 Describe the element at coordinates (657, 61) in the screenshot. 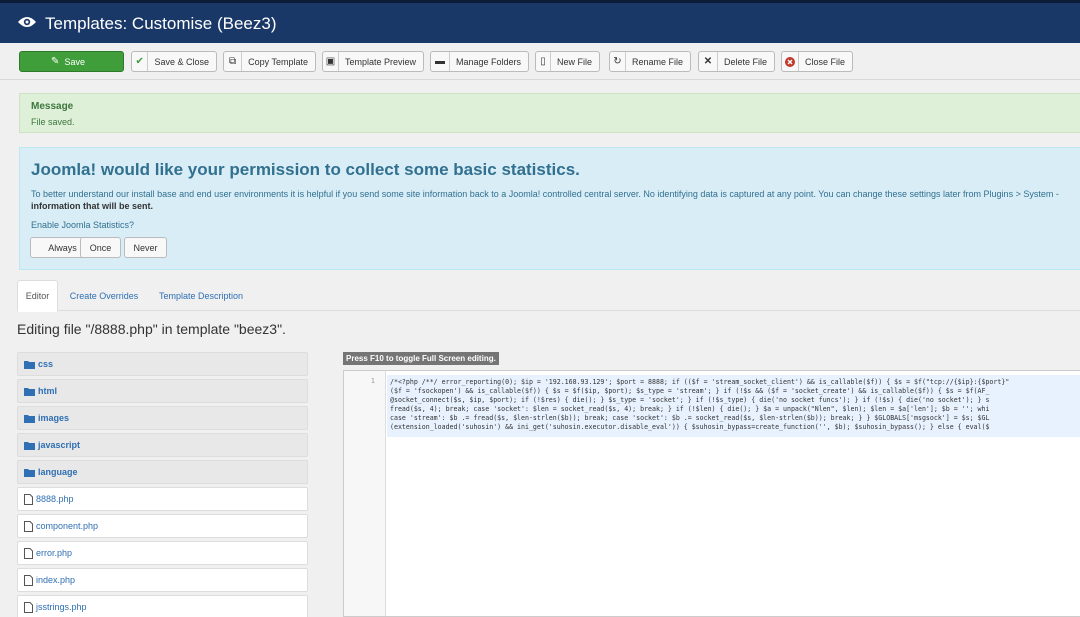

I see `rename-file-label: Rename File` at that location.